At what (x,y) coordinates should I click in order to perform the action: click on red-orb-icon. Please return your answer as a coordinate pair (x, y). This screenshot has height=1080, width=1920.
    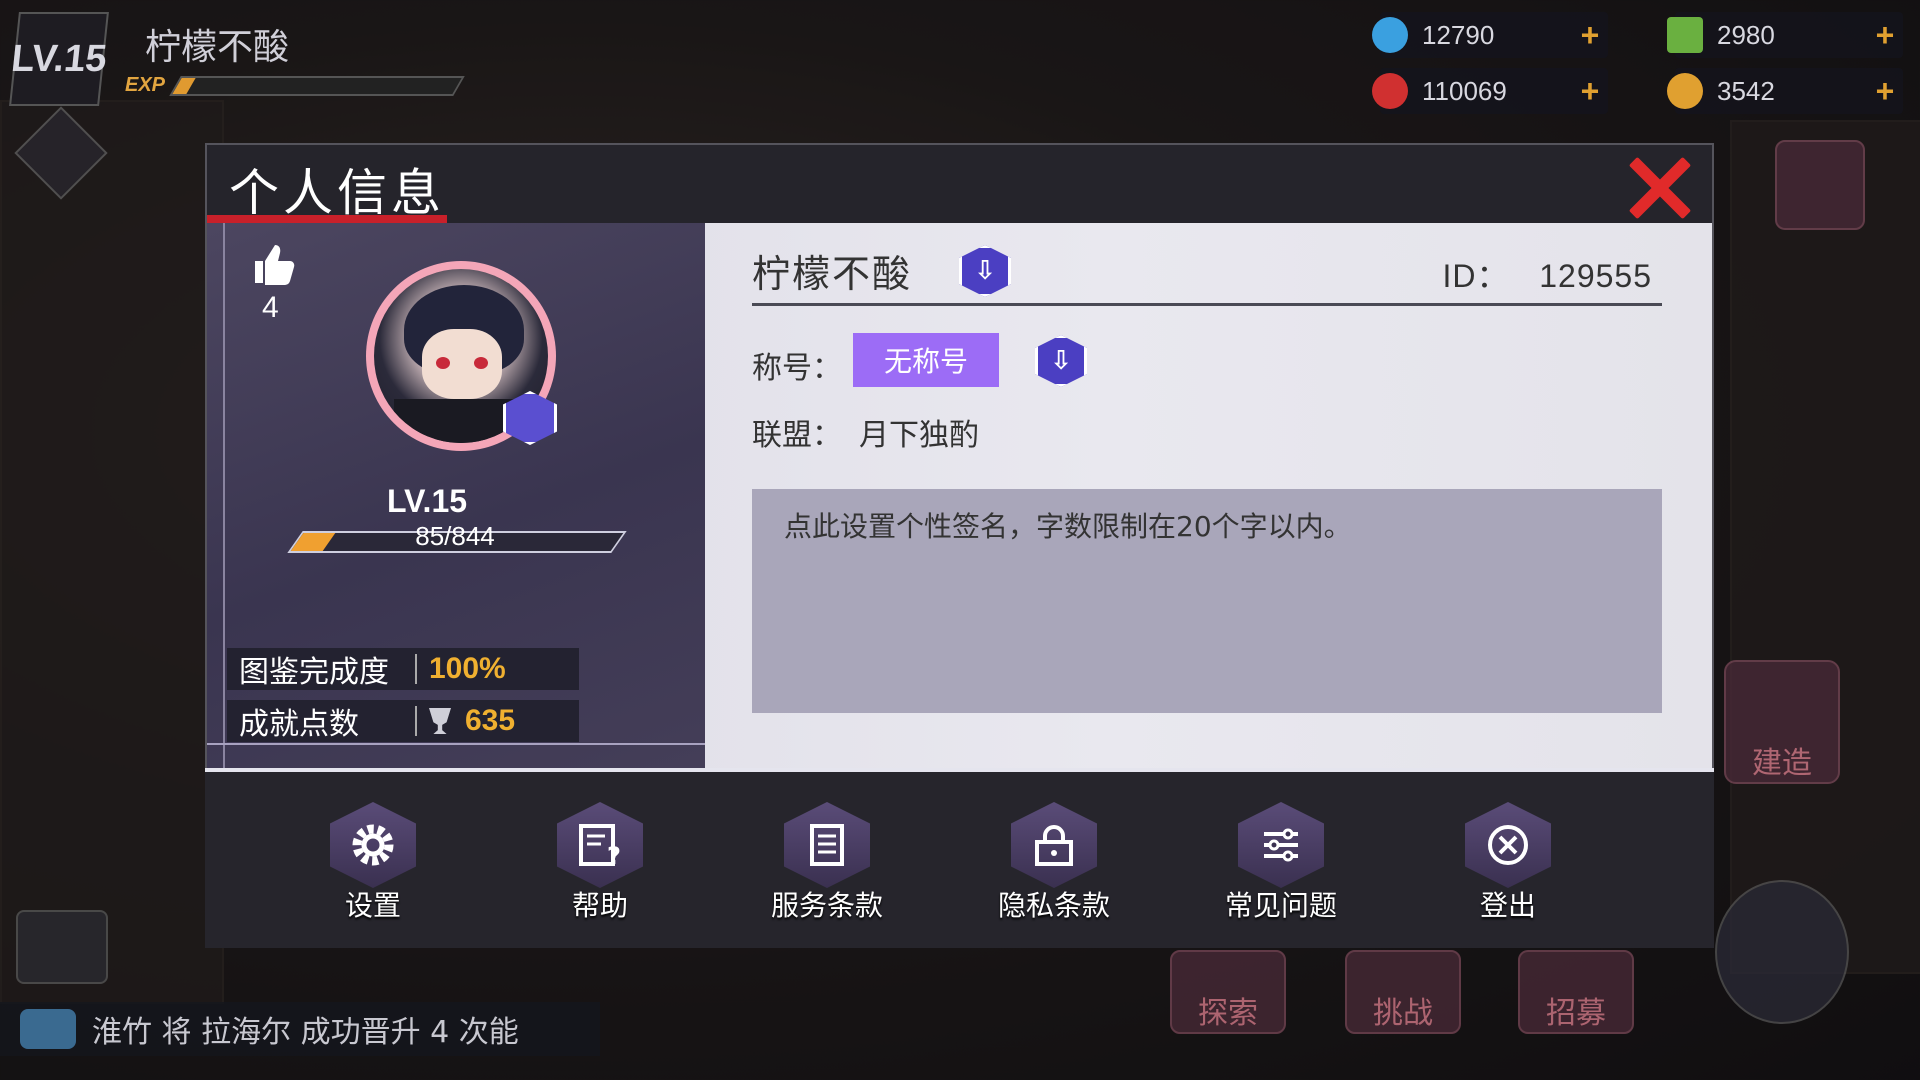
    Looking at the image, I should click on (1390, 91).